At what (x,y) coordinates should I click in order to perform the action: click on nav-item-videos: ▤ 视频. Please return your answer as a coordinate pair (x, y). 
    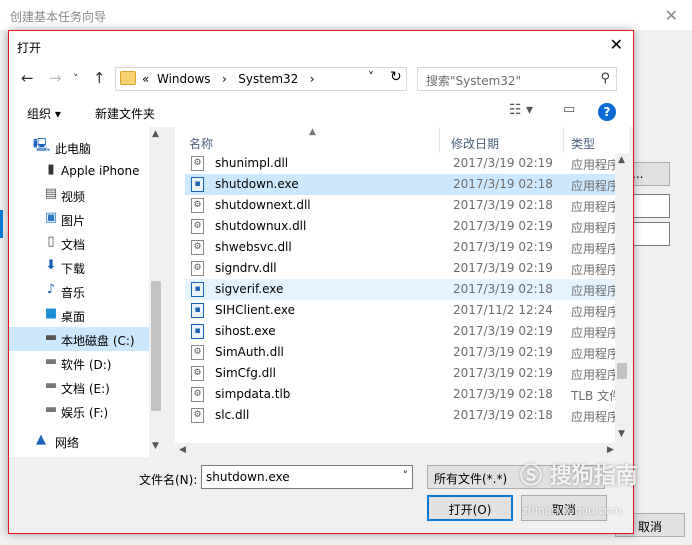
    Looking at the image, I should click on (79, 195).